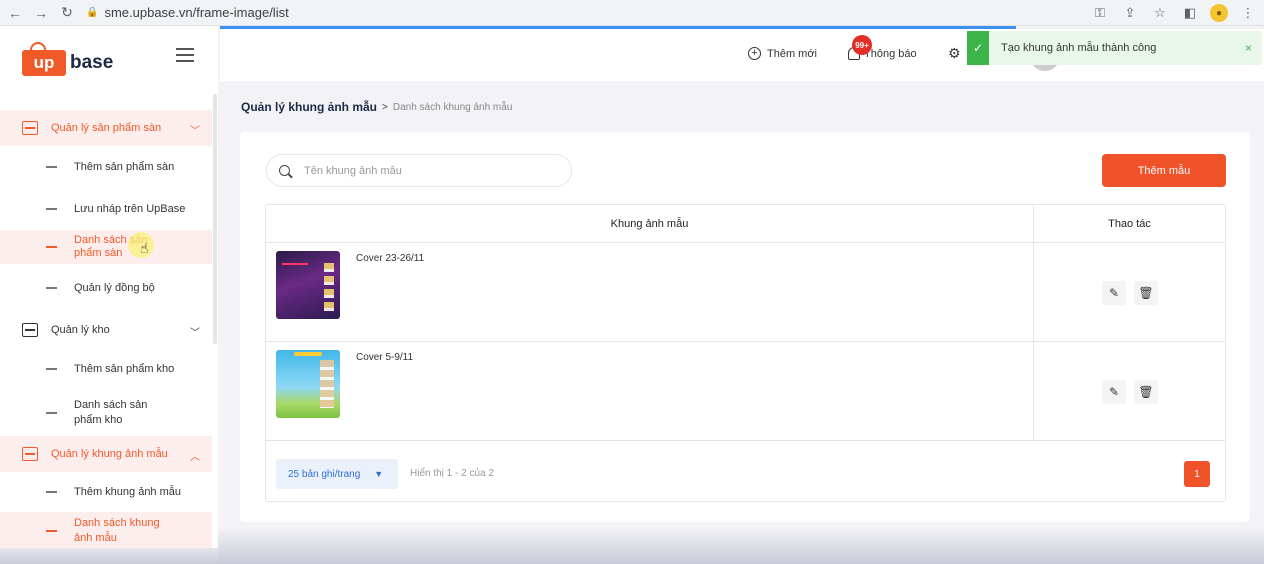 The image size is (1264, 564). I want to click on sidebar-item-add-platform-product: Thêm sản phẩm sàn, so click(106, 167).